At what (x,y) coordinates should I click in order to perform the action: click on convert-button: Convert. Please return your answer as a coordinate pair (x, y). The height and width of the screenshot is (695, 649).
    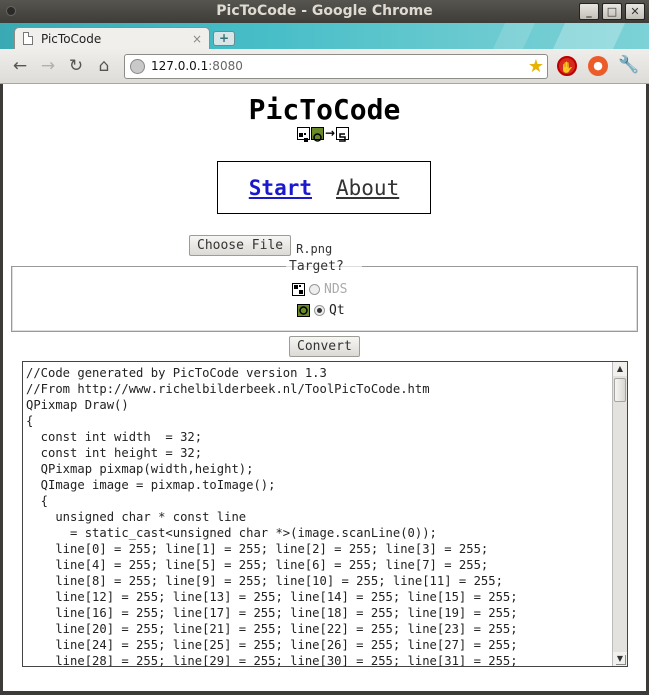
    Looking at the image, I should click on (324, 346).